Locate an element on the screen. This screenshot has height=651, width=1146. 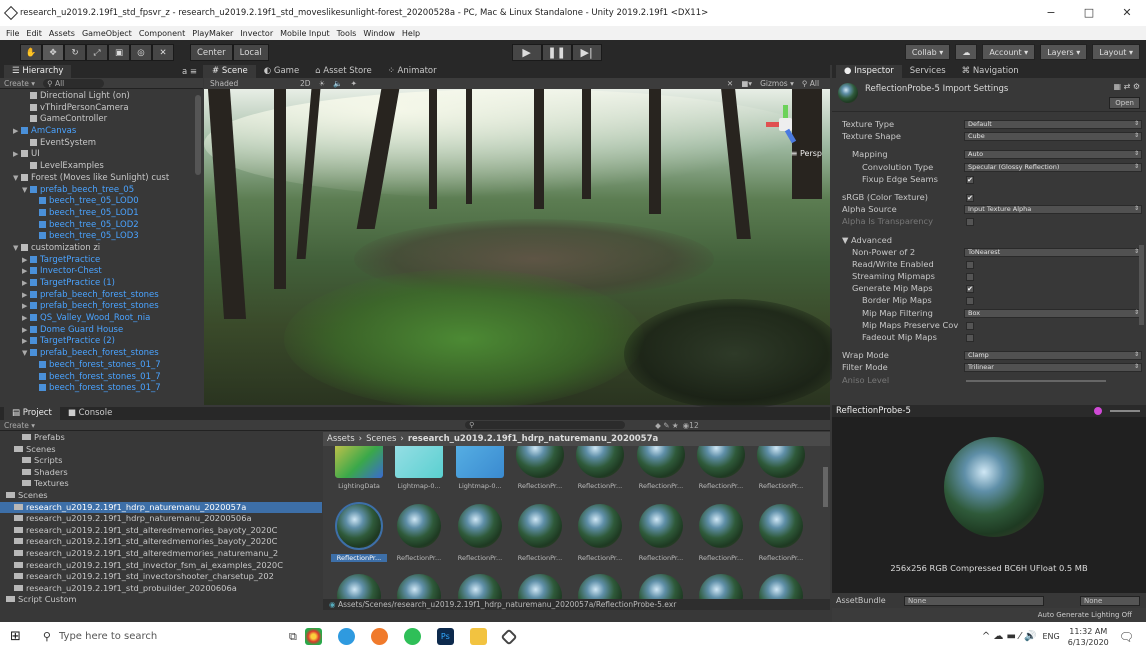
menu-edit: Edit is located at coordinates (34, 33).